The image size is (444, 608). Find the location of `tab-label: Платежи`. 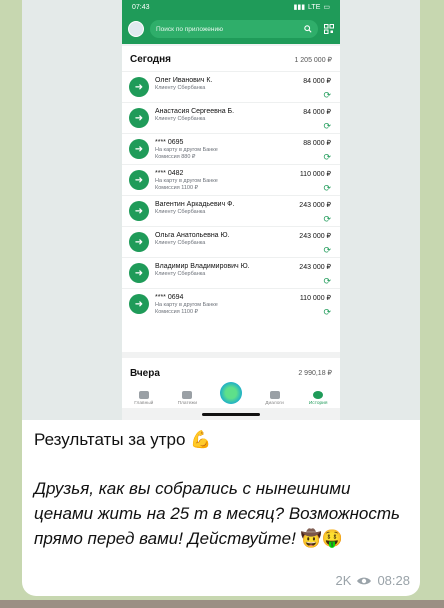

tab-label: Платежи is located at coordinates (187, 403).